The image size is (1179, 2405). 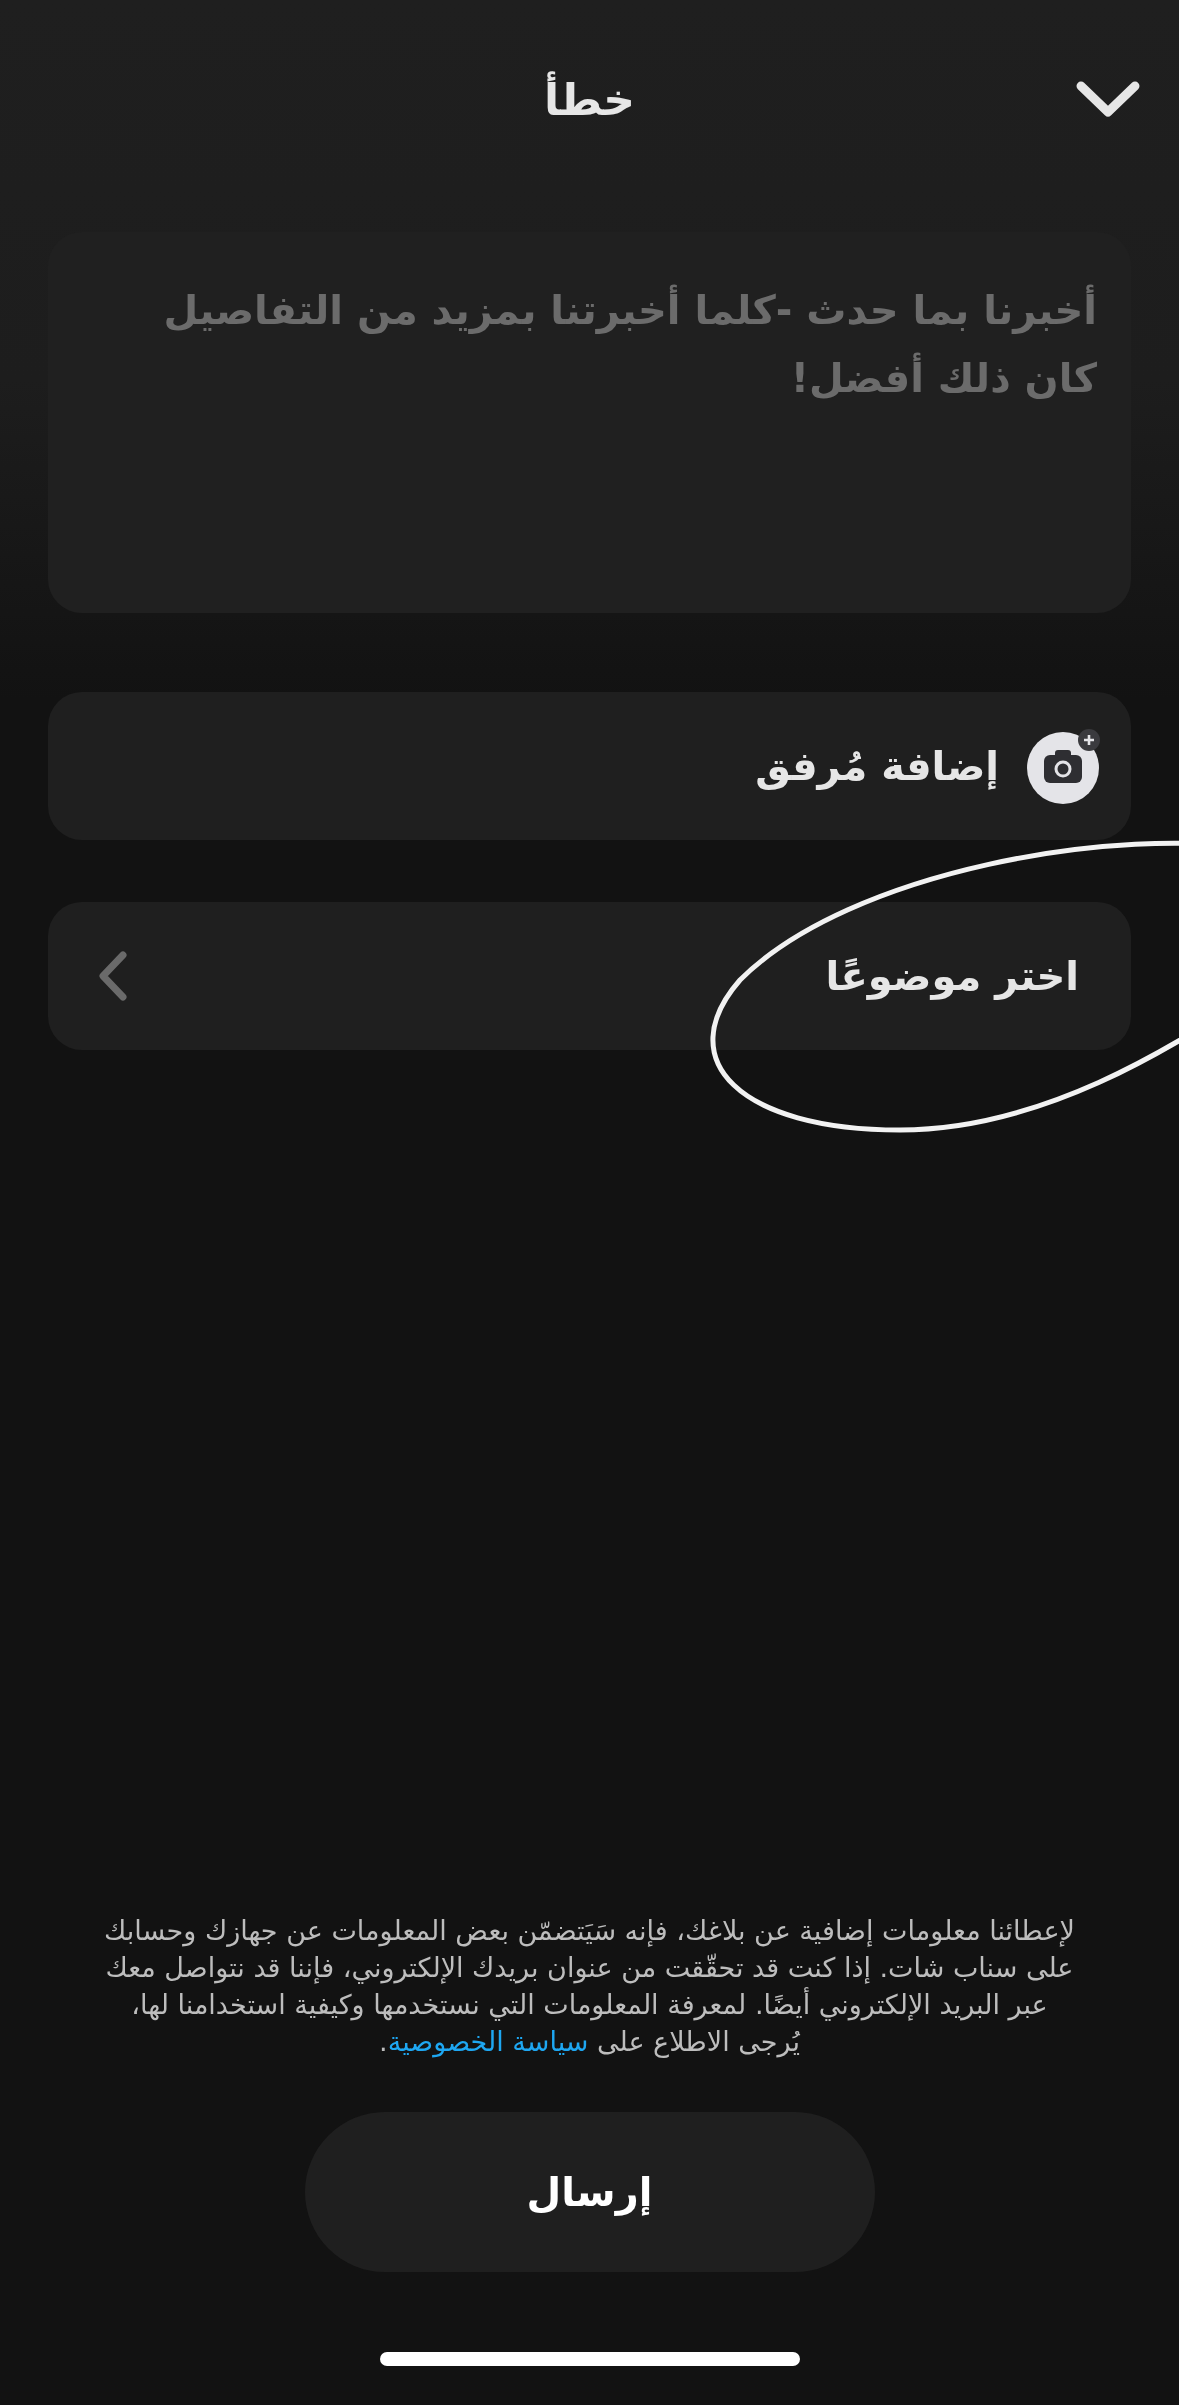 I want to click on add-attachment-button: إضافة مُرفق, so click(x=589, y=766).